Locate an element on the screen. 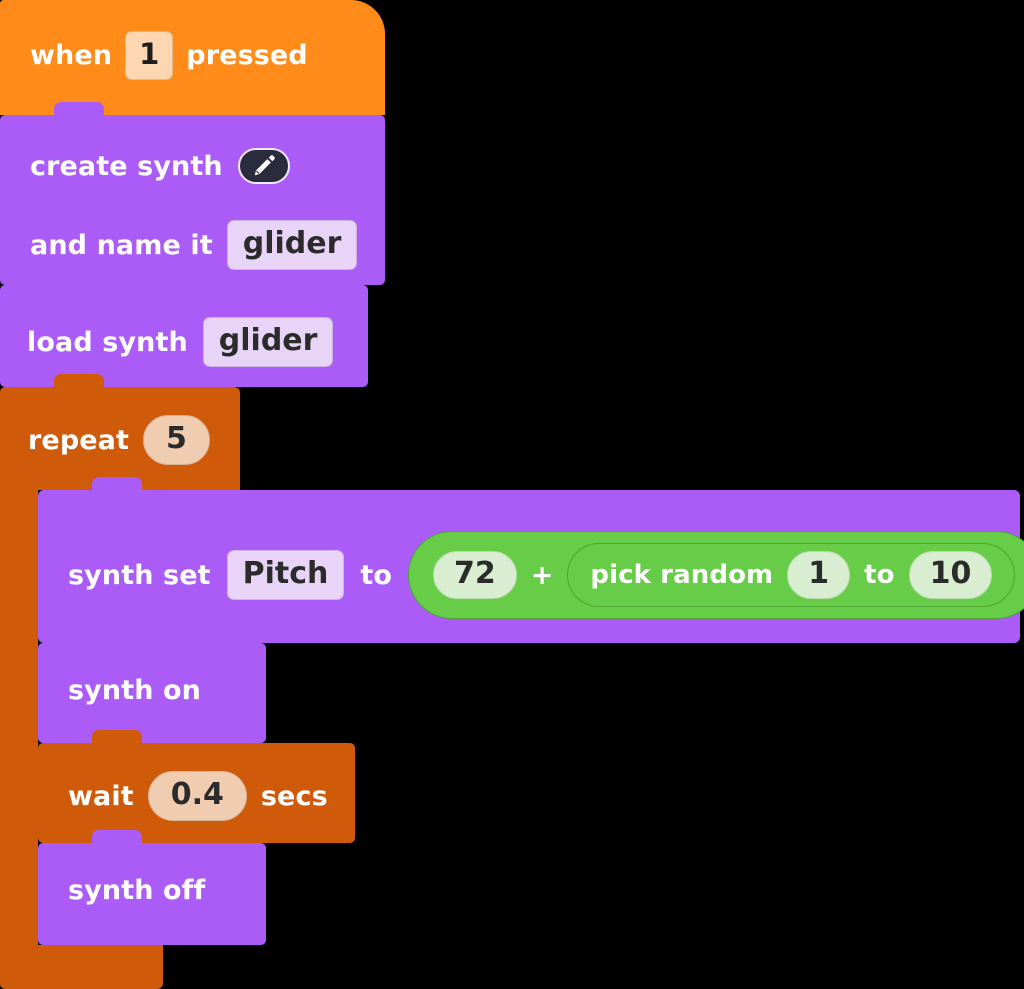 The height and width of the screenshot is (989, 1024). synth-property-dropdown: Pitch is located at coordinates (285, 575).